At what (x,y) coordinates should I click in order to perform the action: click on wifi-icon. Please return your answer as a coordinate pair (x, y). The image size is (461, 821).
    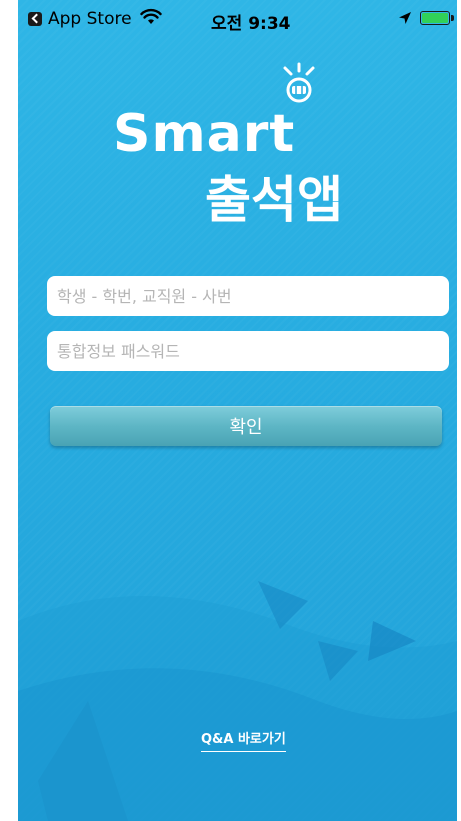
    Looking at the image, I should click on (151, 16).